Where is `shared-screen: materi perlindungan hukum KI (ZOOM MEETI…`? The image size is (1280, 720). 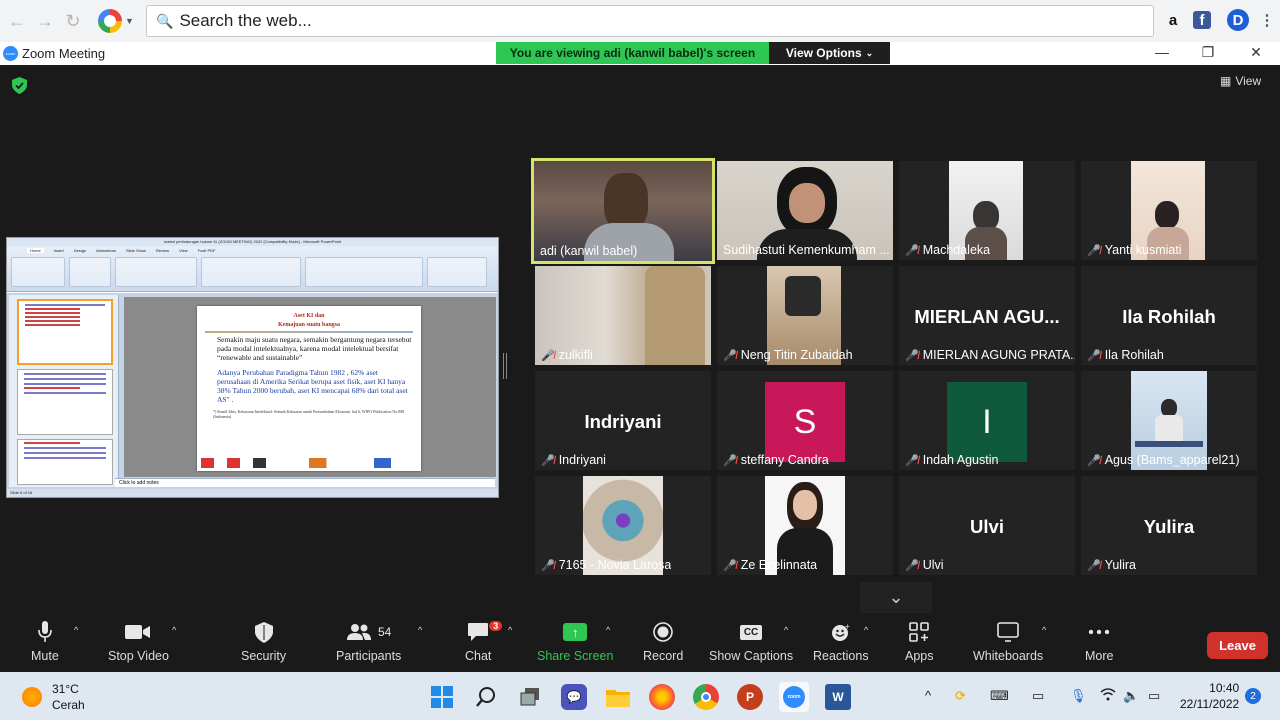 shared-screen: materi perlindungan hukum KI (ZOOM MEETI… is located at coordinates (252, 367).